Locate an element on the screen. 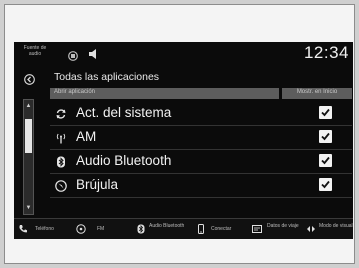 Image resolution: width=359 pixels, height=268 pixels. shortcut-bt-audio: Audio Bluetooth is located at coordinates (161, 229).